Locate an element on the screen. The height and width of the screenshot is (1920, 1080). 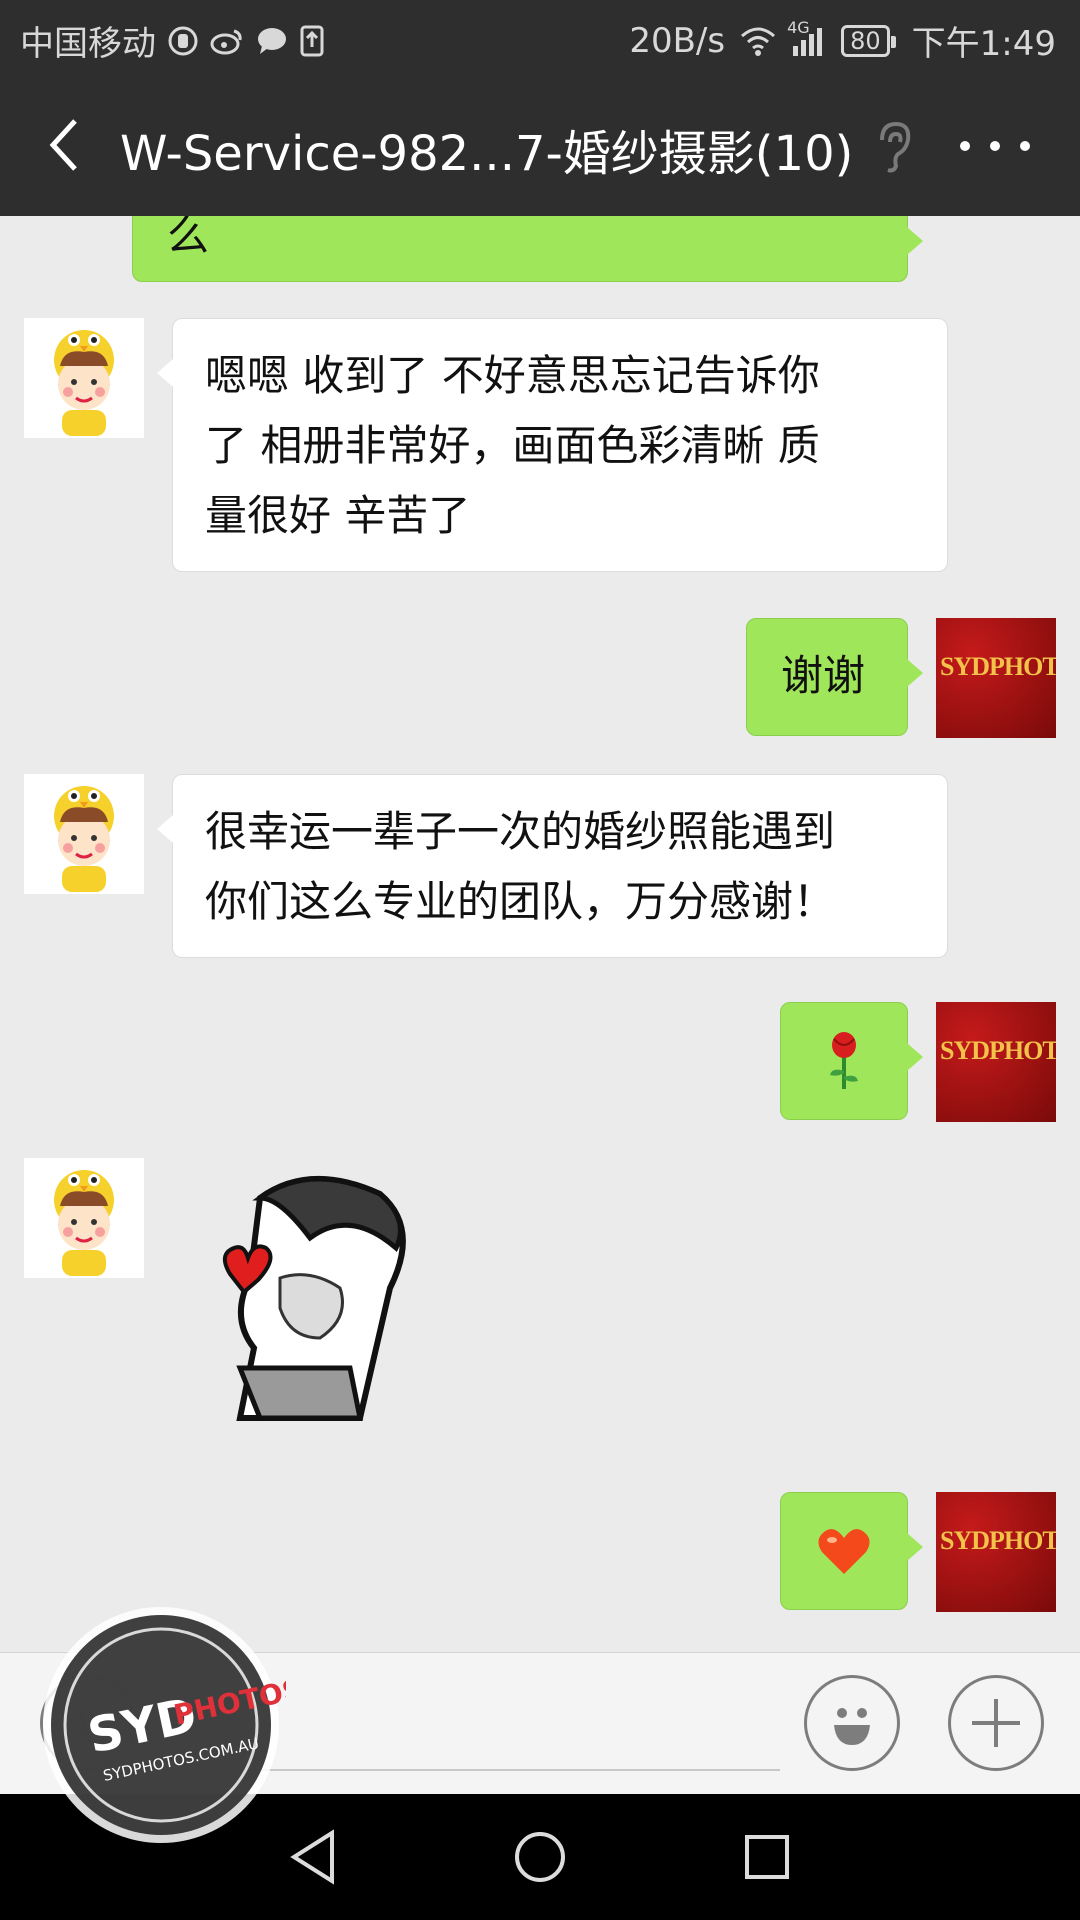
nav-back-button is located at coordinates (313, 1857).